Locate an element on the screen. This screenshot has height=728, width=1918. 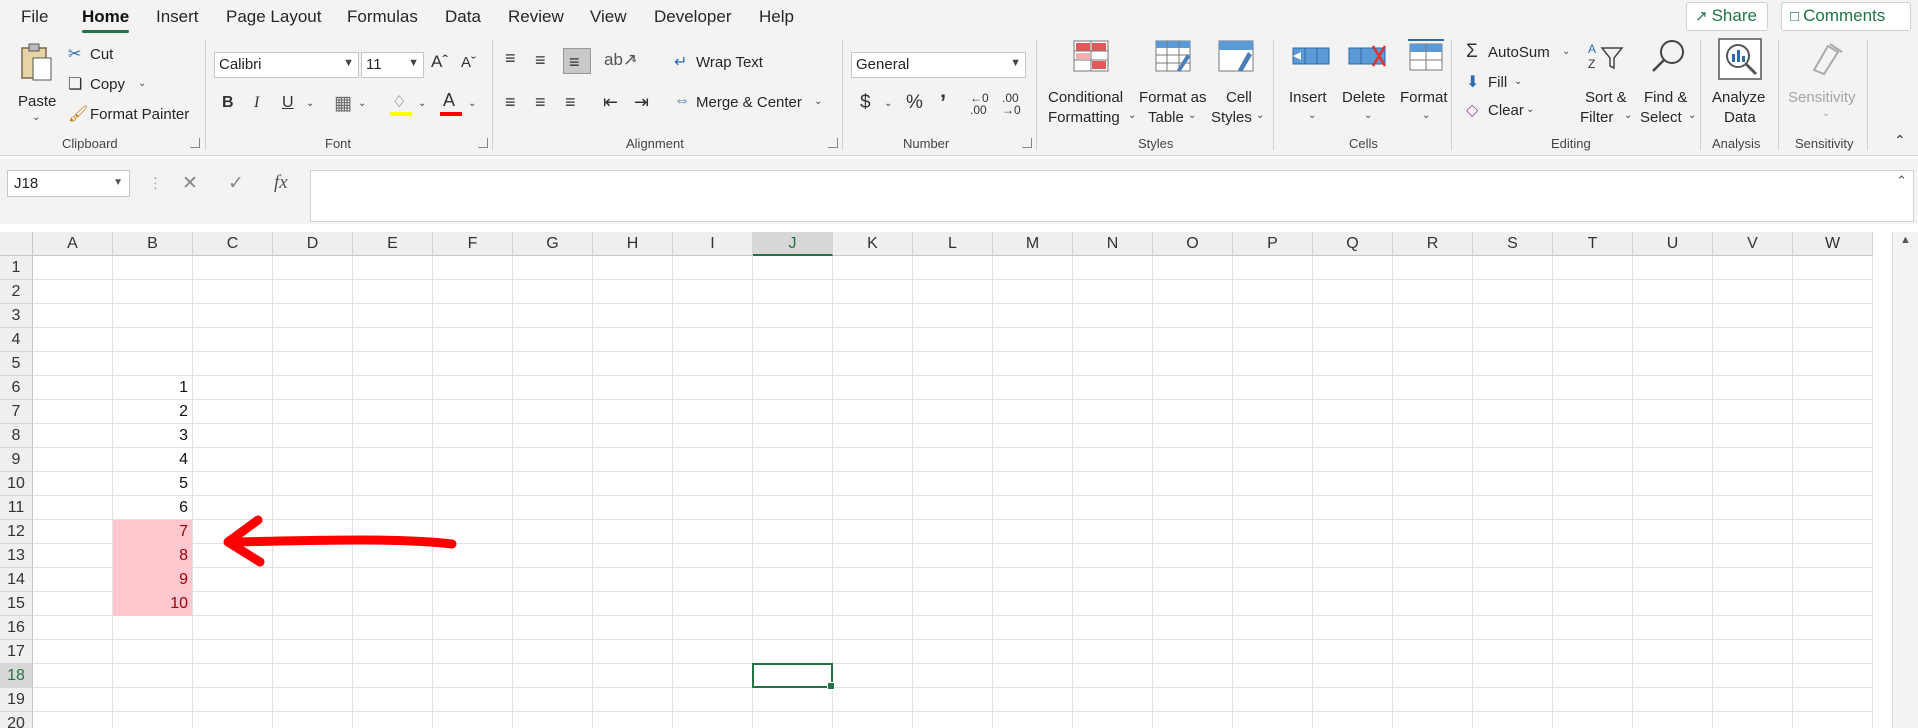
merge-center-button: ⇔ Merge & Center ⌄ is located at coordinates (754, 103).